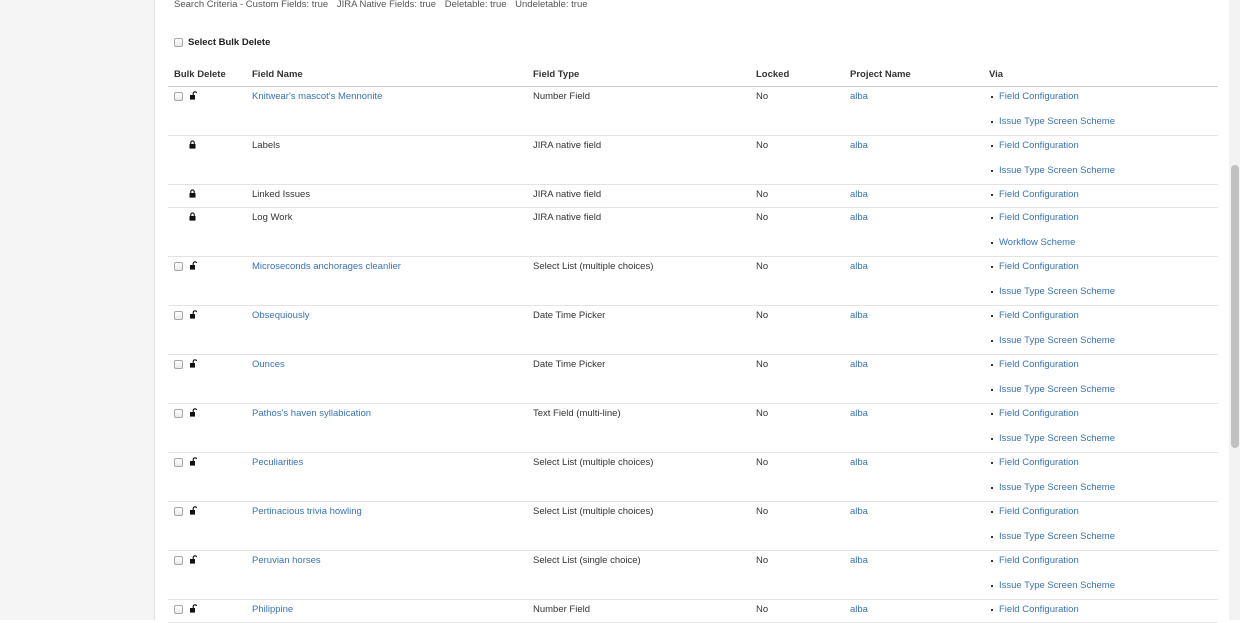 The image size is (1240, 623). Describe the element at coordinates (178, 42) in the screenshot. I see `select-bulk-delete-checkbox` at that location.